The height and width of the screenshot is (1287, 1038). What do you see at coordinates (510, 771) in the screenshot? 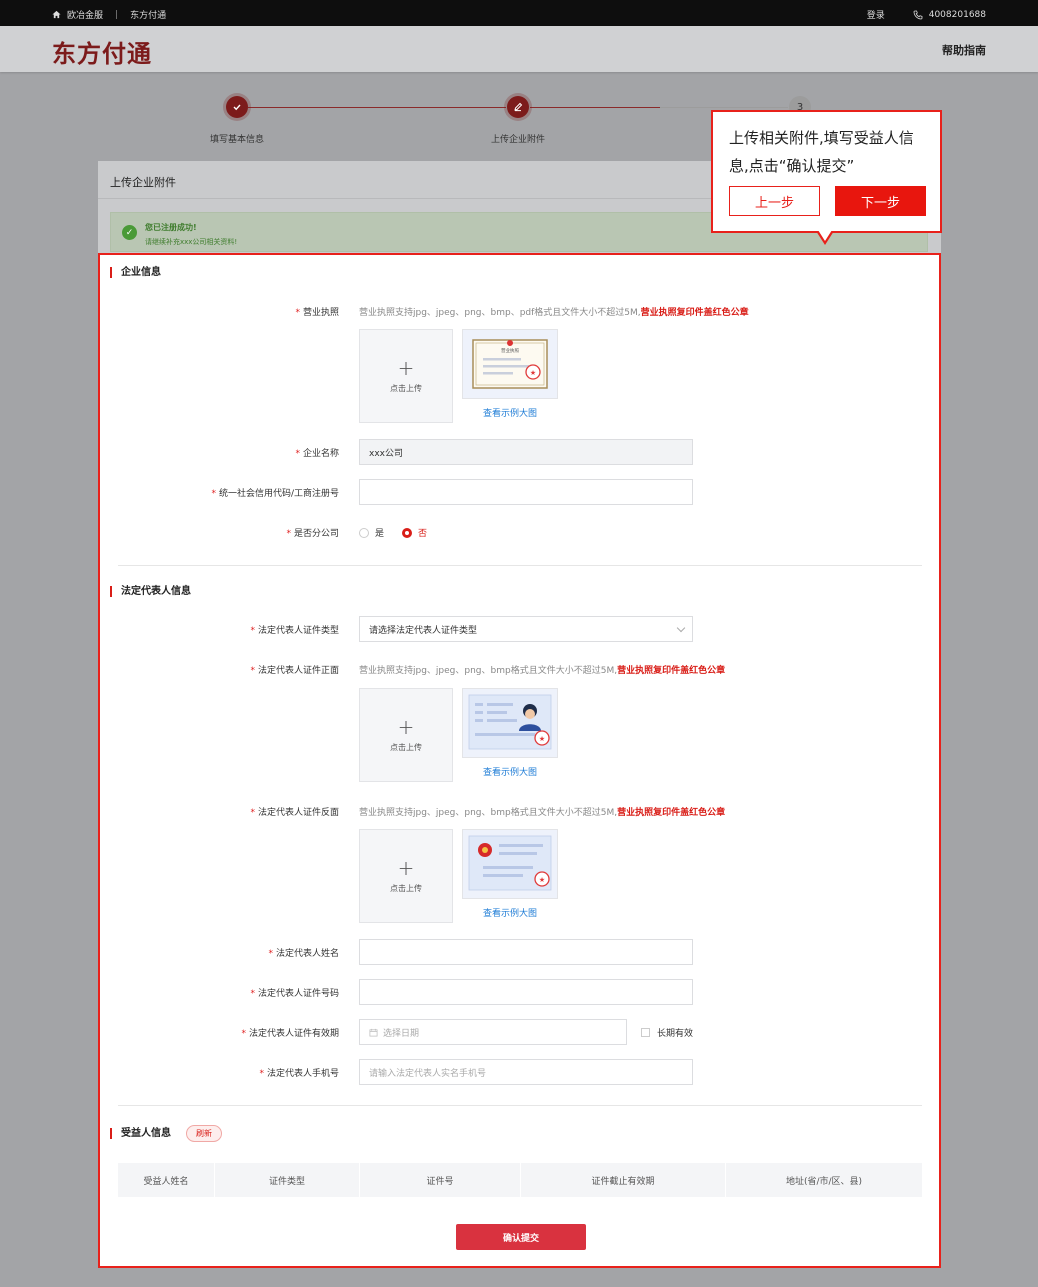
I see `id-front-sample-link: 查看示例大图` at bounding box center [510, 771].